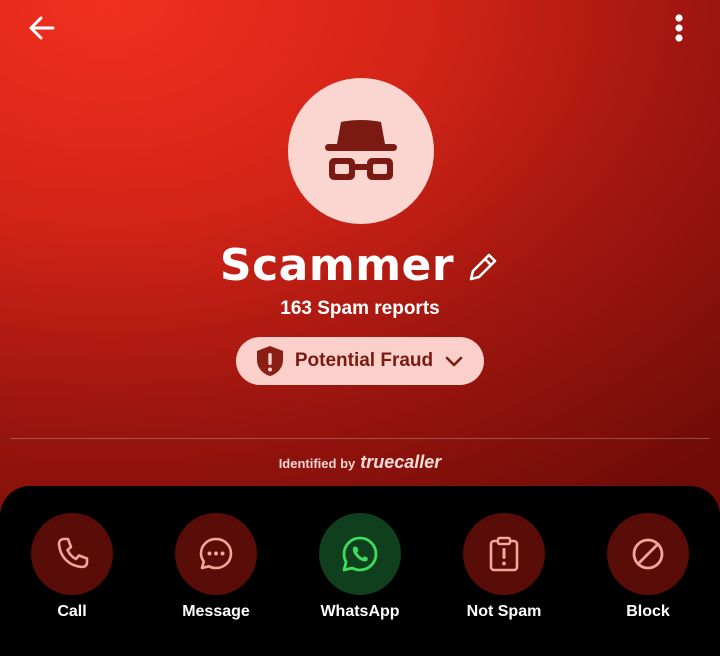  Describe the element at coordinates (504, 611) in the screenshot. I see `not-spam-label: Not Spam` at that location.